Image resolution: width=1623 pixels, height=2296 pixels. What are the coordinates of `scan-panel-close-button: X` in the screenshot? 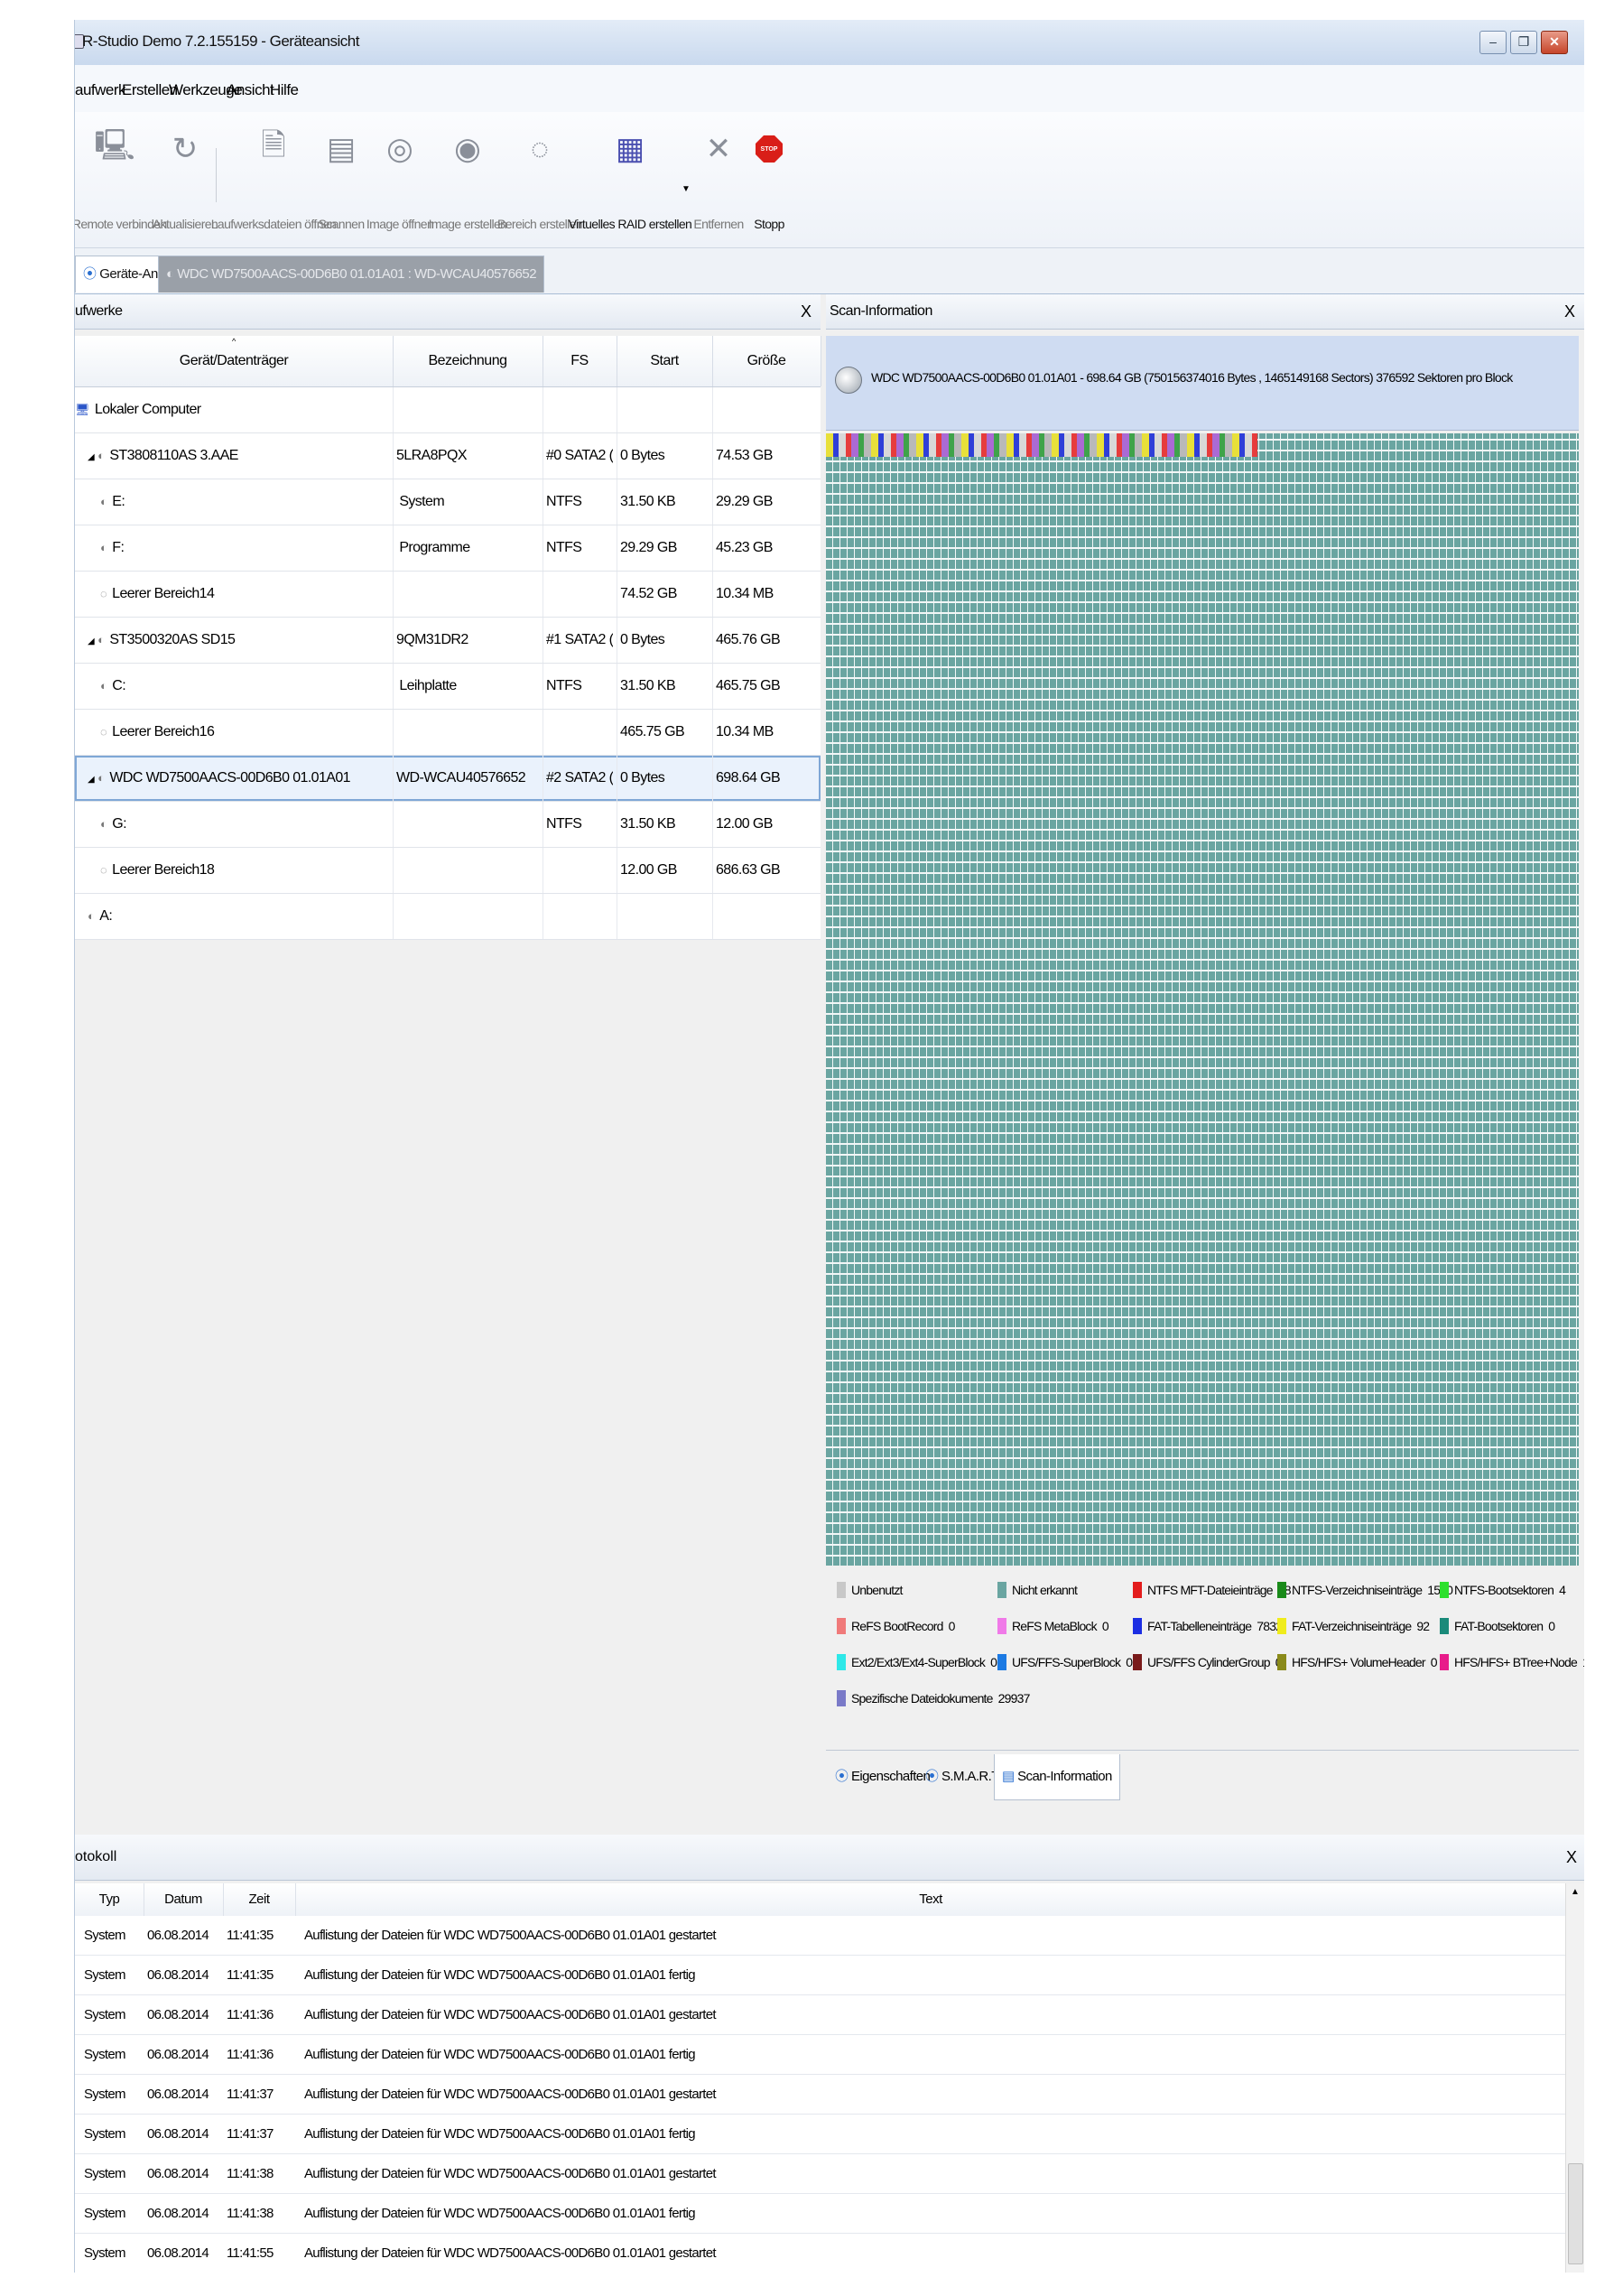 It's located at (1569, 311).